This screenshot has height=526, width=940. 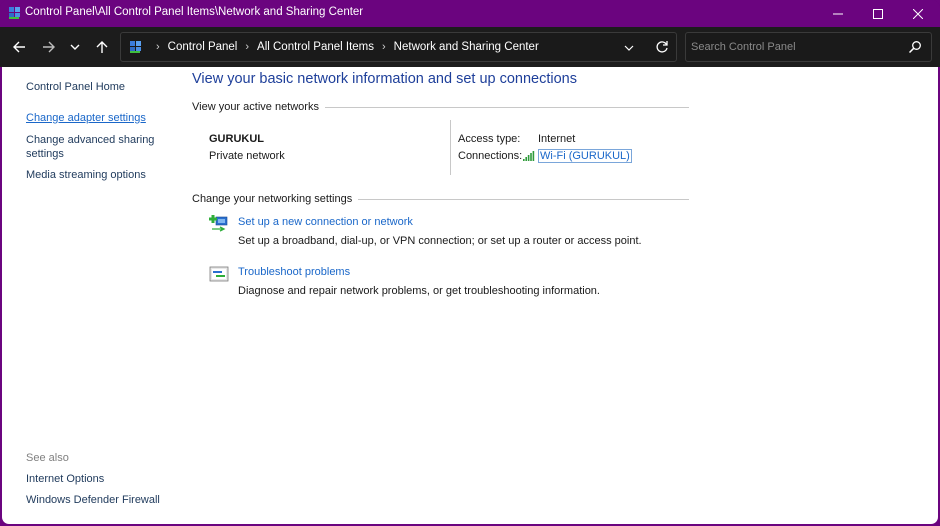 What do you see at coordinates (466, 47) in the screenshot?
I see `breadcrumb-network-center: Network and Sharing Center` at bounding box center [466, 47].